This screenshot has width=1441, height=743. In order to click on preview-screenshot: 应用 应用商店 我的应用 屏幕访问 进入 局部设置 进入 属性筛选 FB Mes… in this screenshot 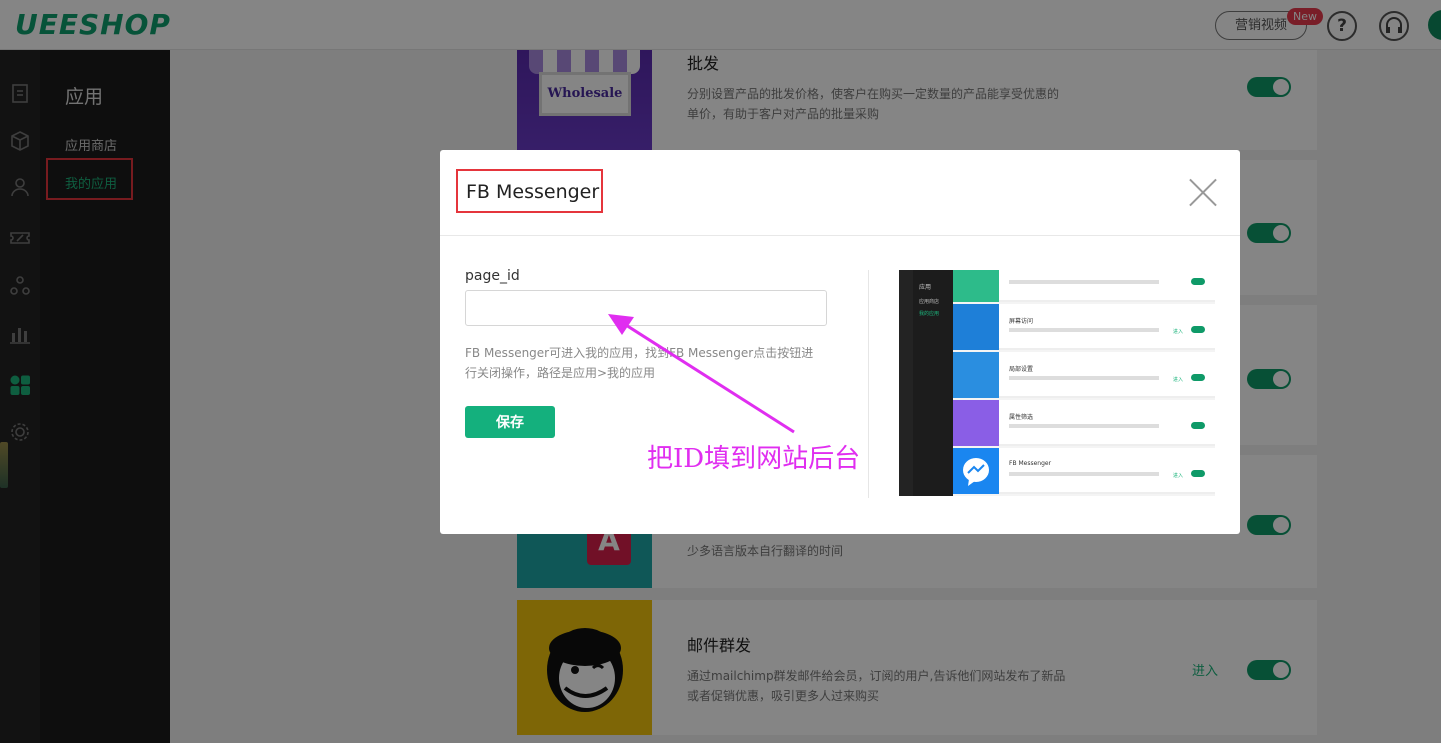, I will do `click(1057, 383)`.